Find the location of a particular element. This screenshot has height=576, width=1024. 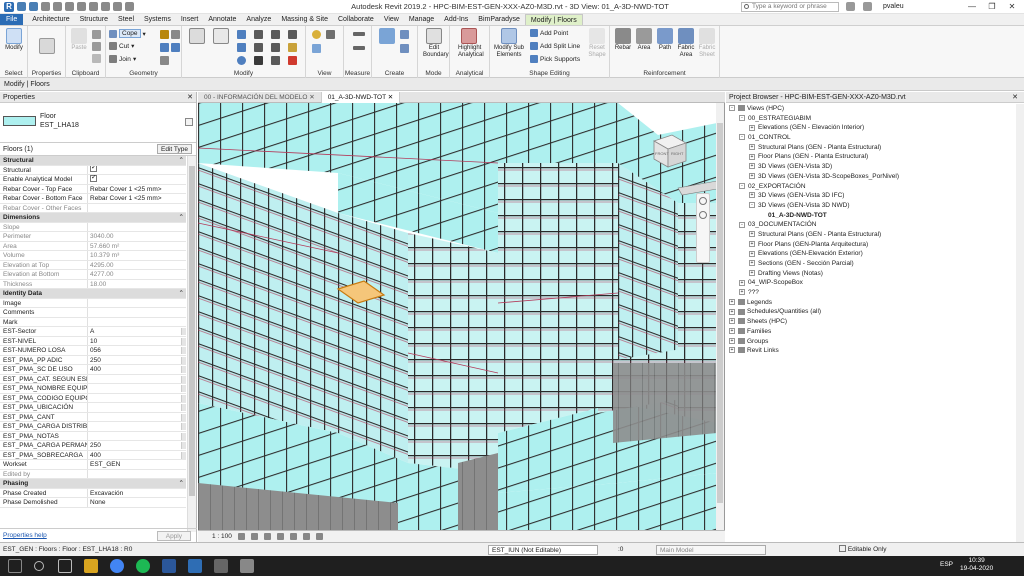

tree-item: +3D Views (GEN-Vista 3D IFC) is located at coordinates (871, 196).